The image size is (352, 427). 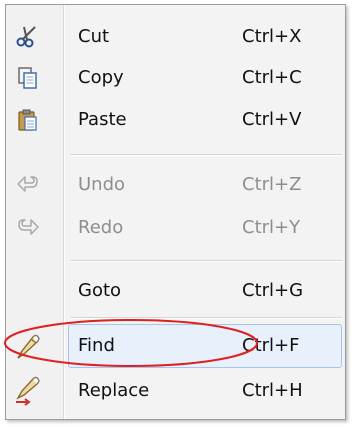 I want to click on menu-item-shortcut: Ctrl+C, so click(x=272, y=77).